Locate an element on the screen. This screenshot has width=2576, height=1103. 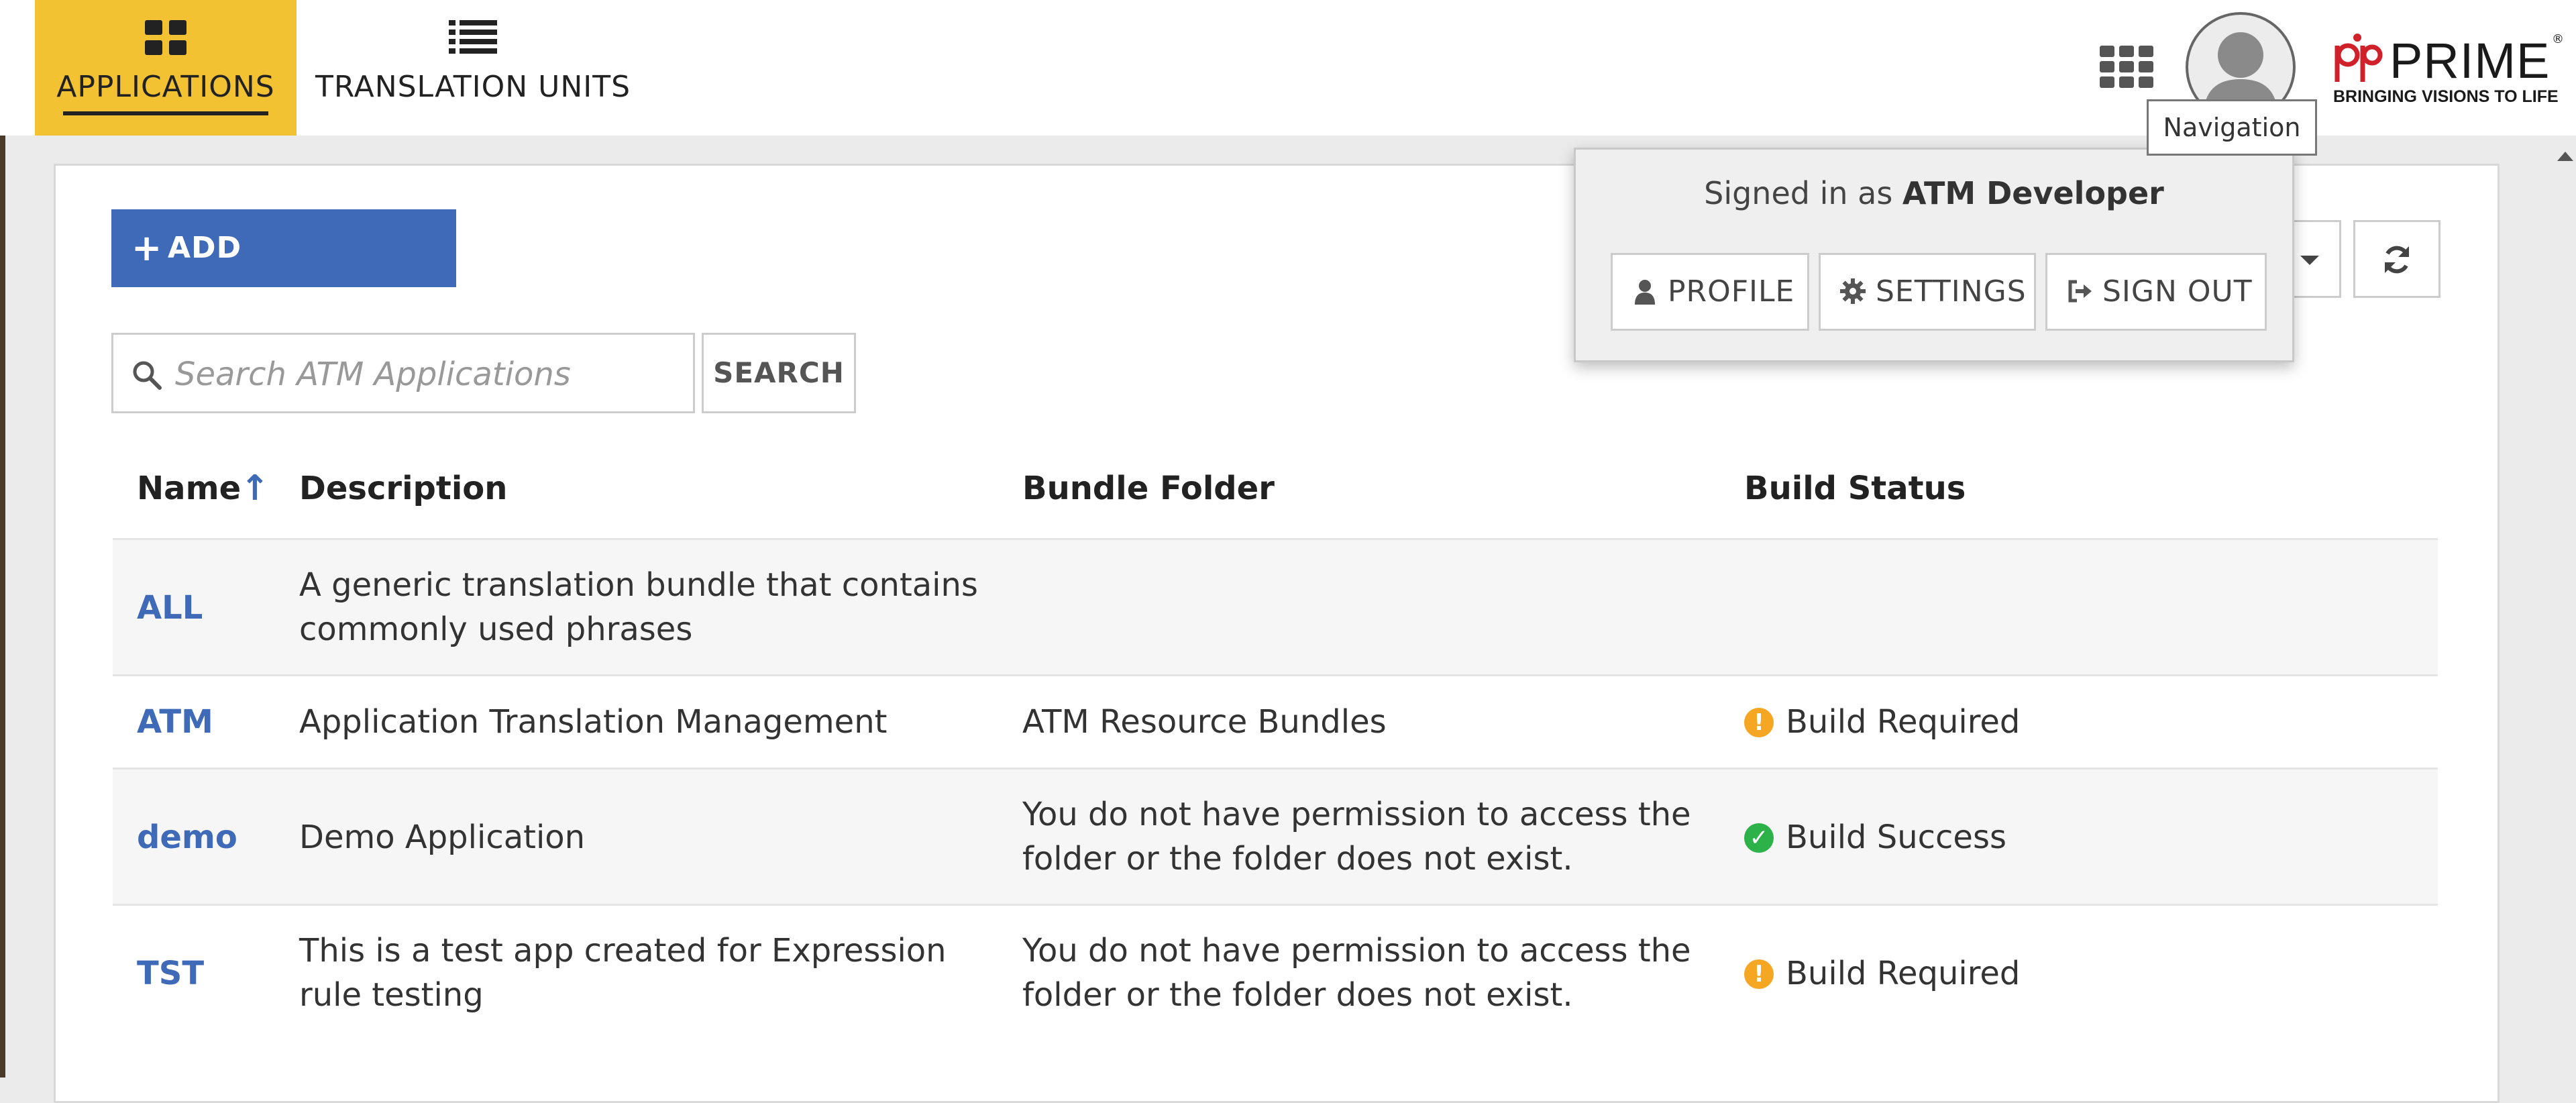
refresh-icon is located at coordinates (2397, 260).